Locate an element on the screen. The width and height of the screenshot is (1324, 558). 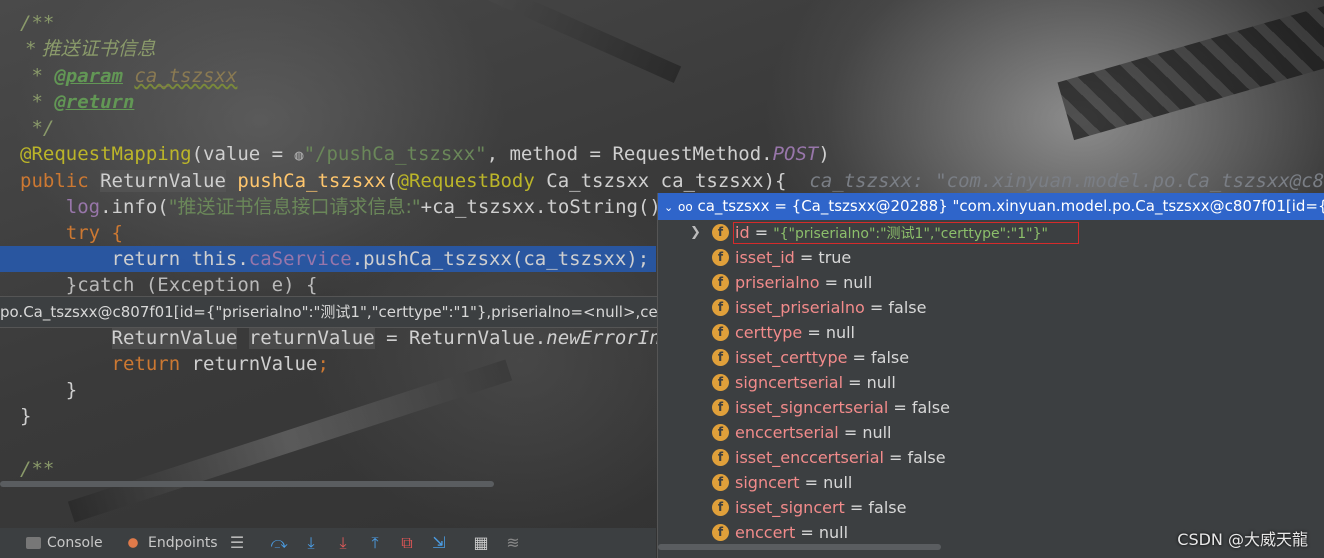
field-entry: certtype = null is located at coordinates (795, 332).